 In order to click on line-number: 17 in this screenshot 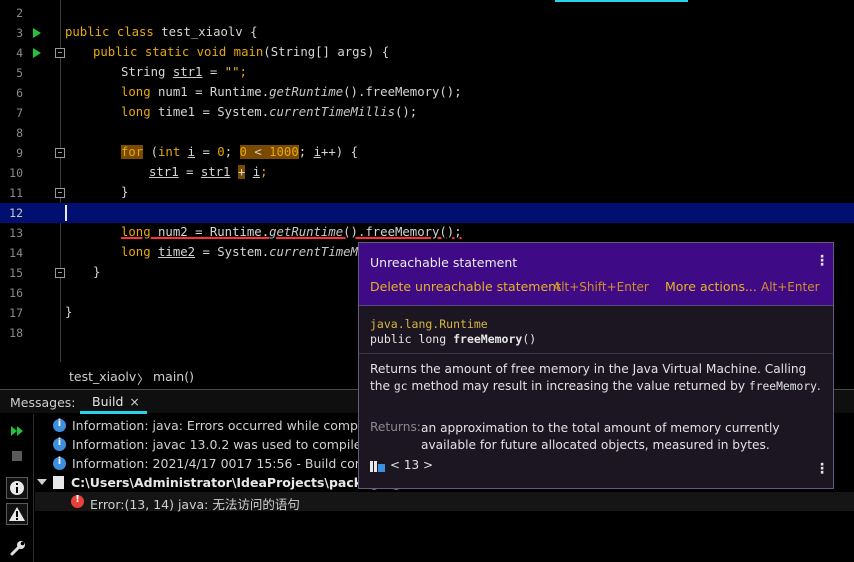, I will do `click(16, 313)`.